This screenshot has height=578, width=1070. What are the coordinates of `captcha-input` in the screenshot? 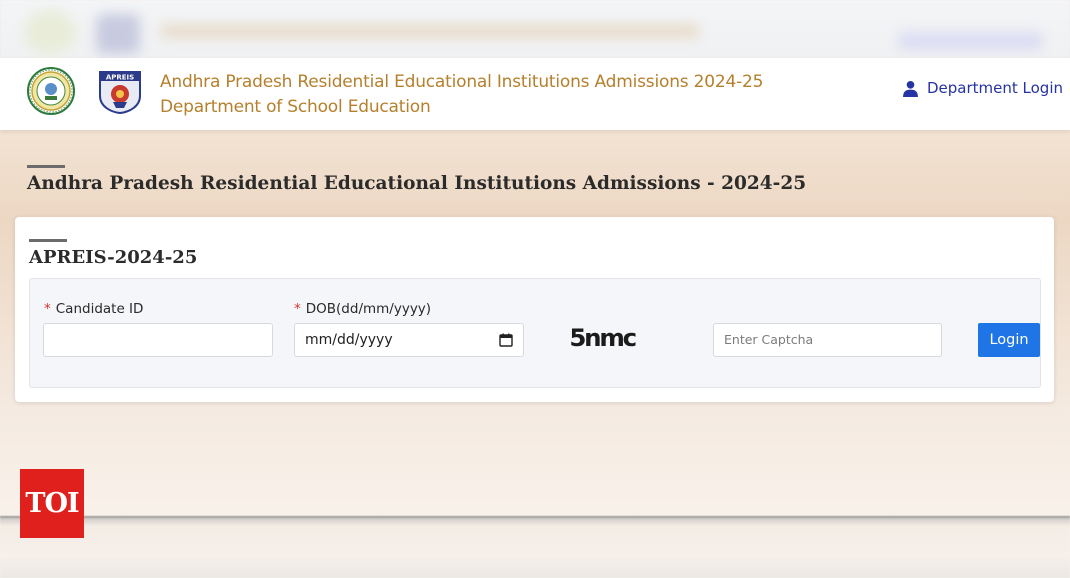 It's located at (827, 340).